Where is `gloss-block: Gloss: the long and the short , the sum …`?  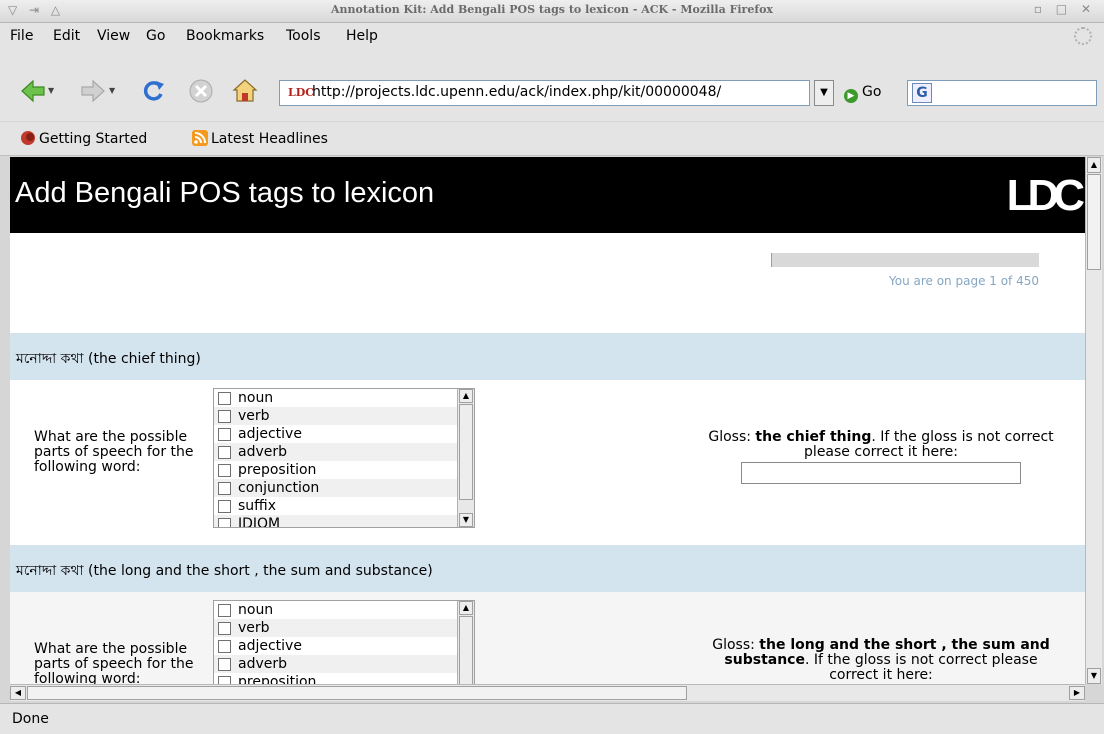
gloss-block: Gloss: the long and the short , the sum … is located at coordinates (881, 660).